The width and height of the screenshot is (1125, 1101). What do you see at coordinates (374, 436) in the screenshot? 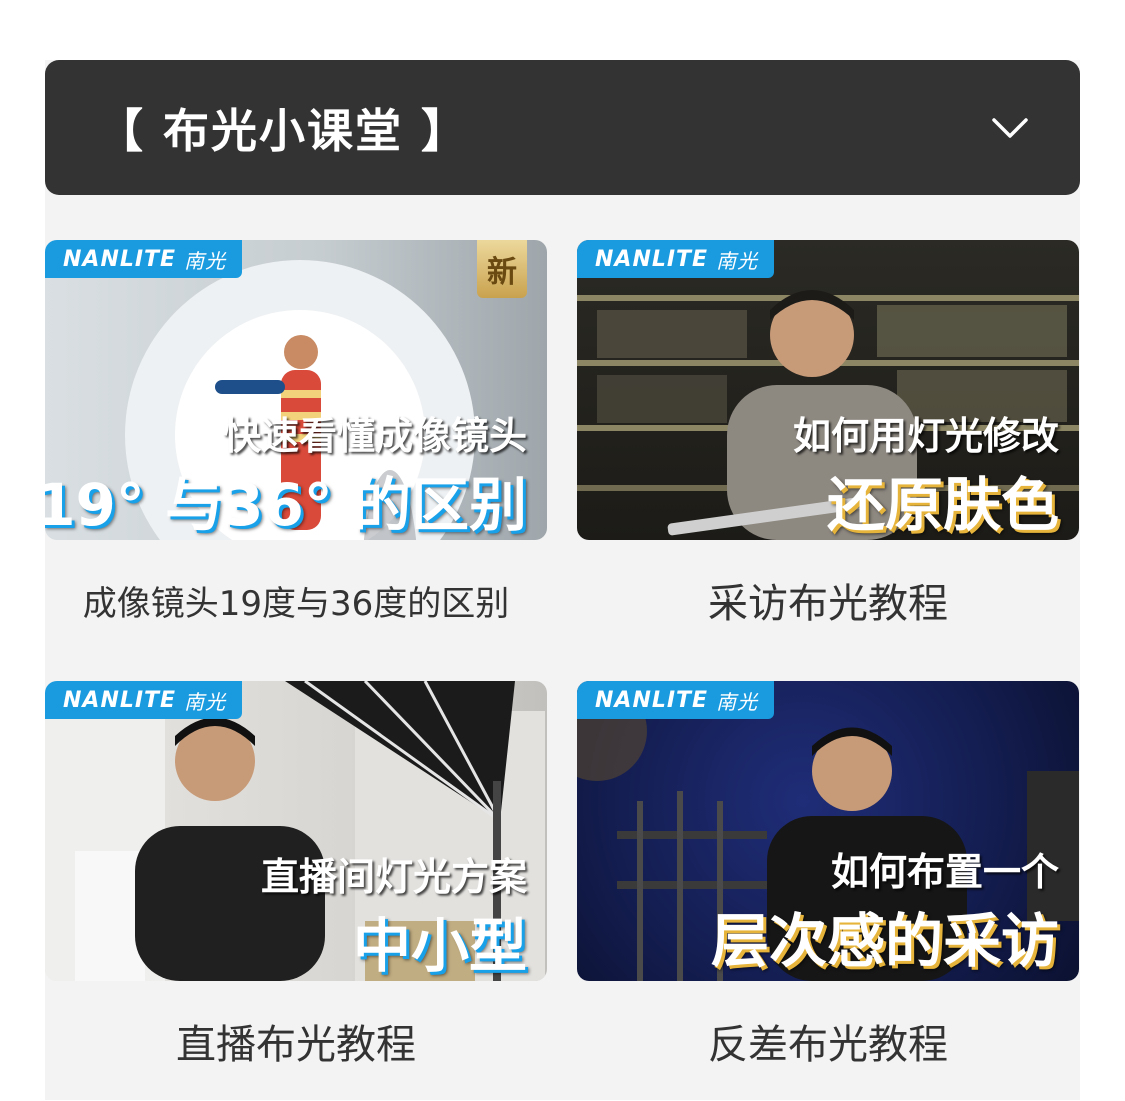
I see `thumbnail-headline: 快速看懂成像镜头` at bounding box center [374, 436].